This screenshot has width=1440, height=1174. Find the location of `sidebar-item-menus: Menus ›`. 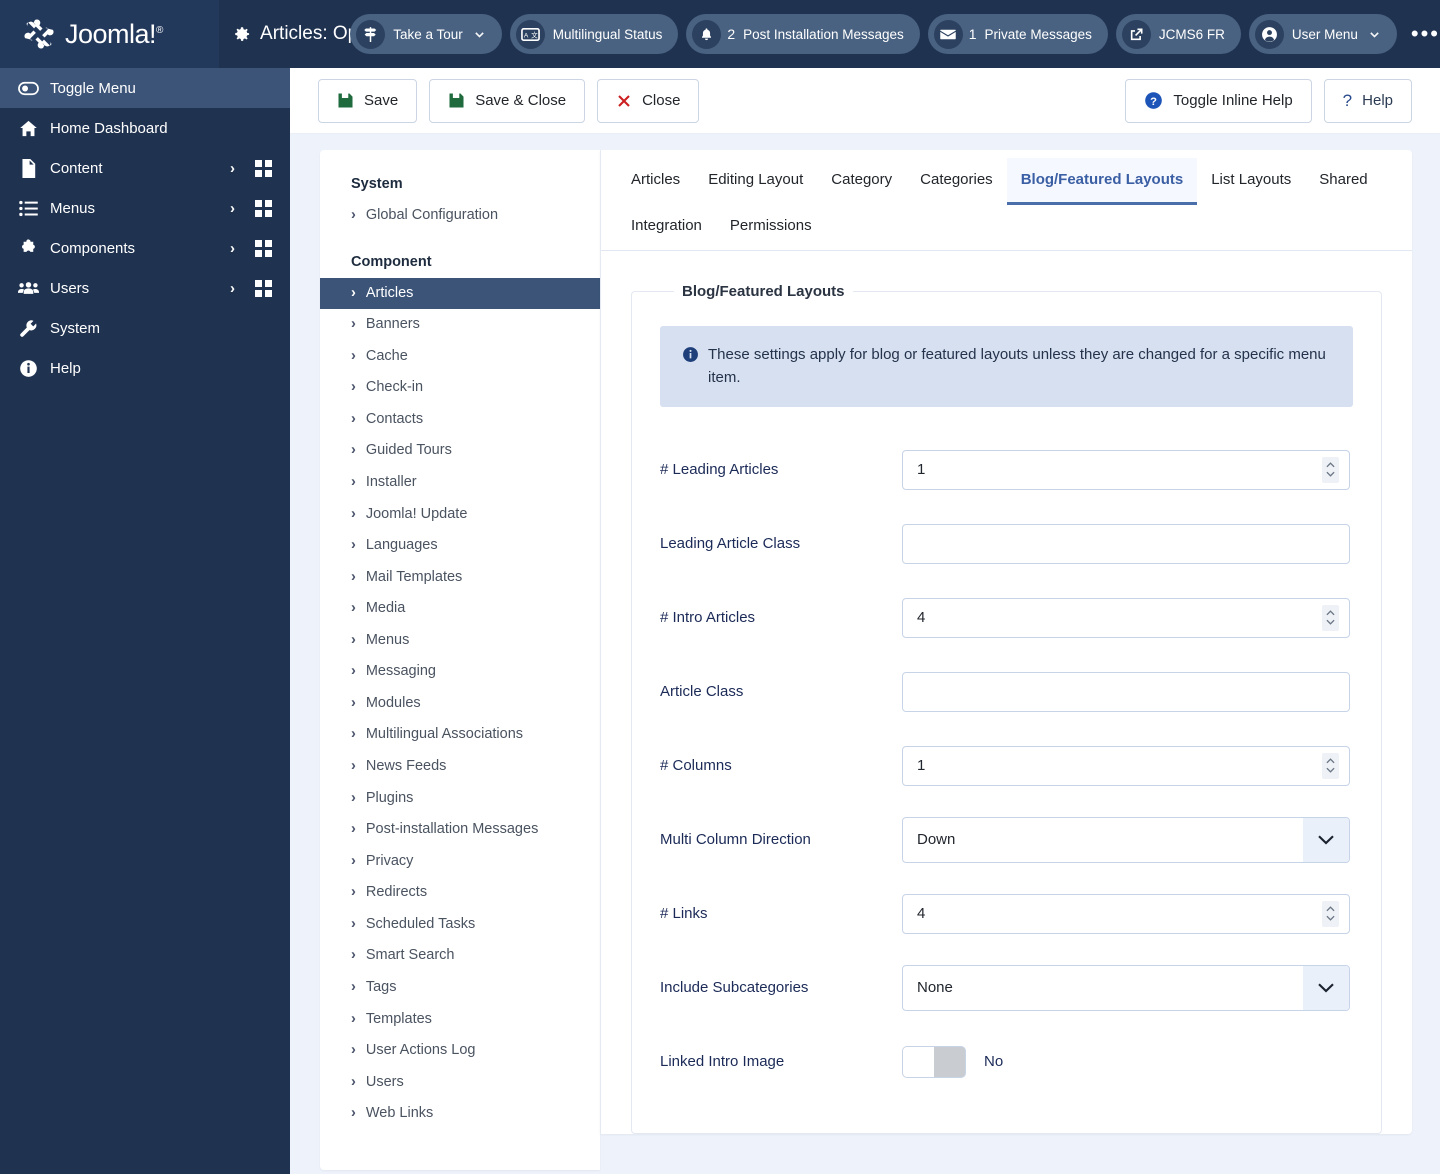

sidebar-item-menus: Menus › is located at coordinates (145, 208).